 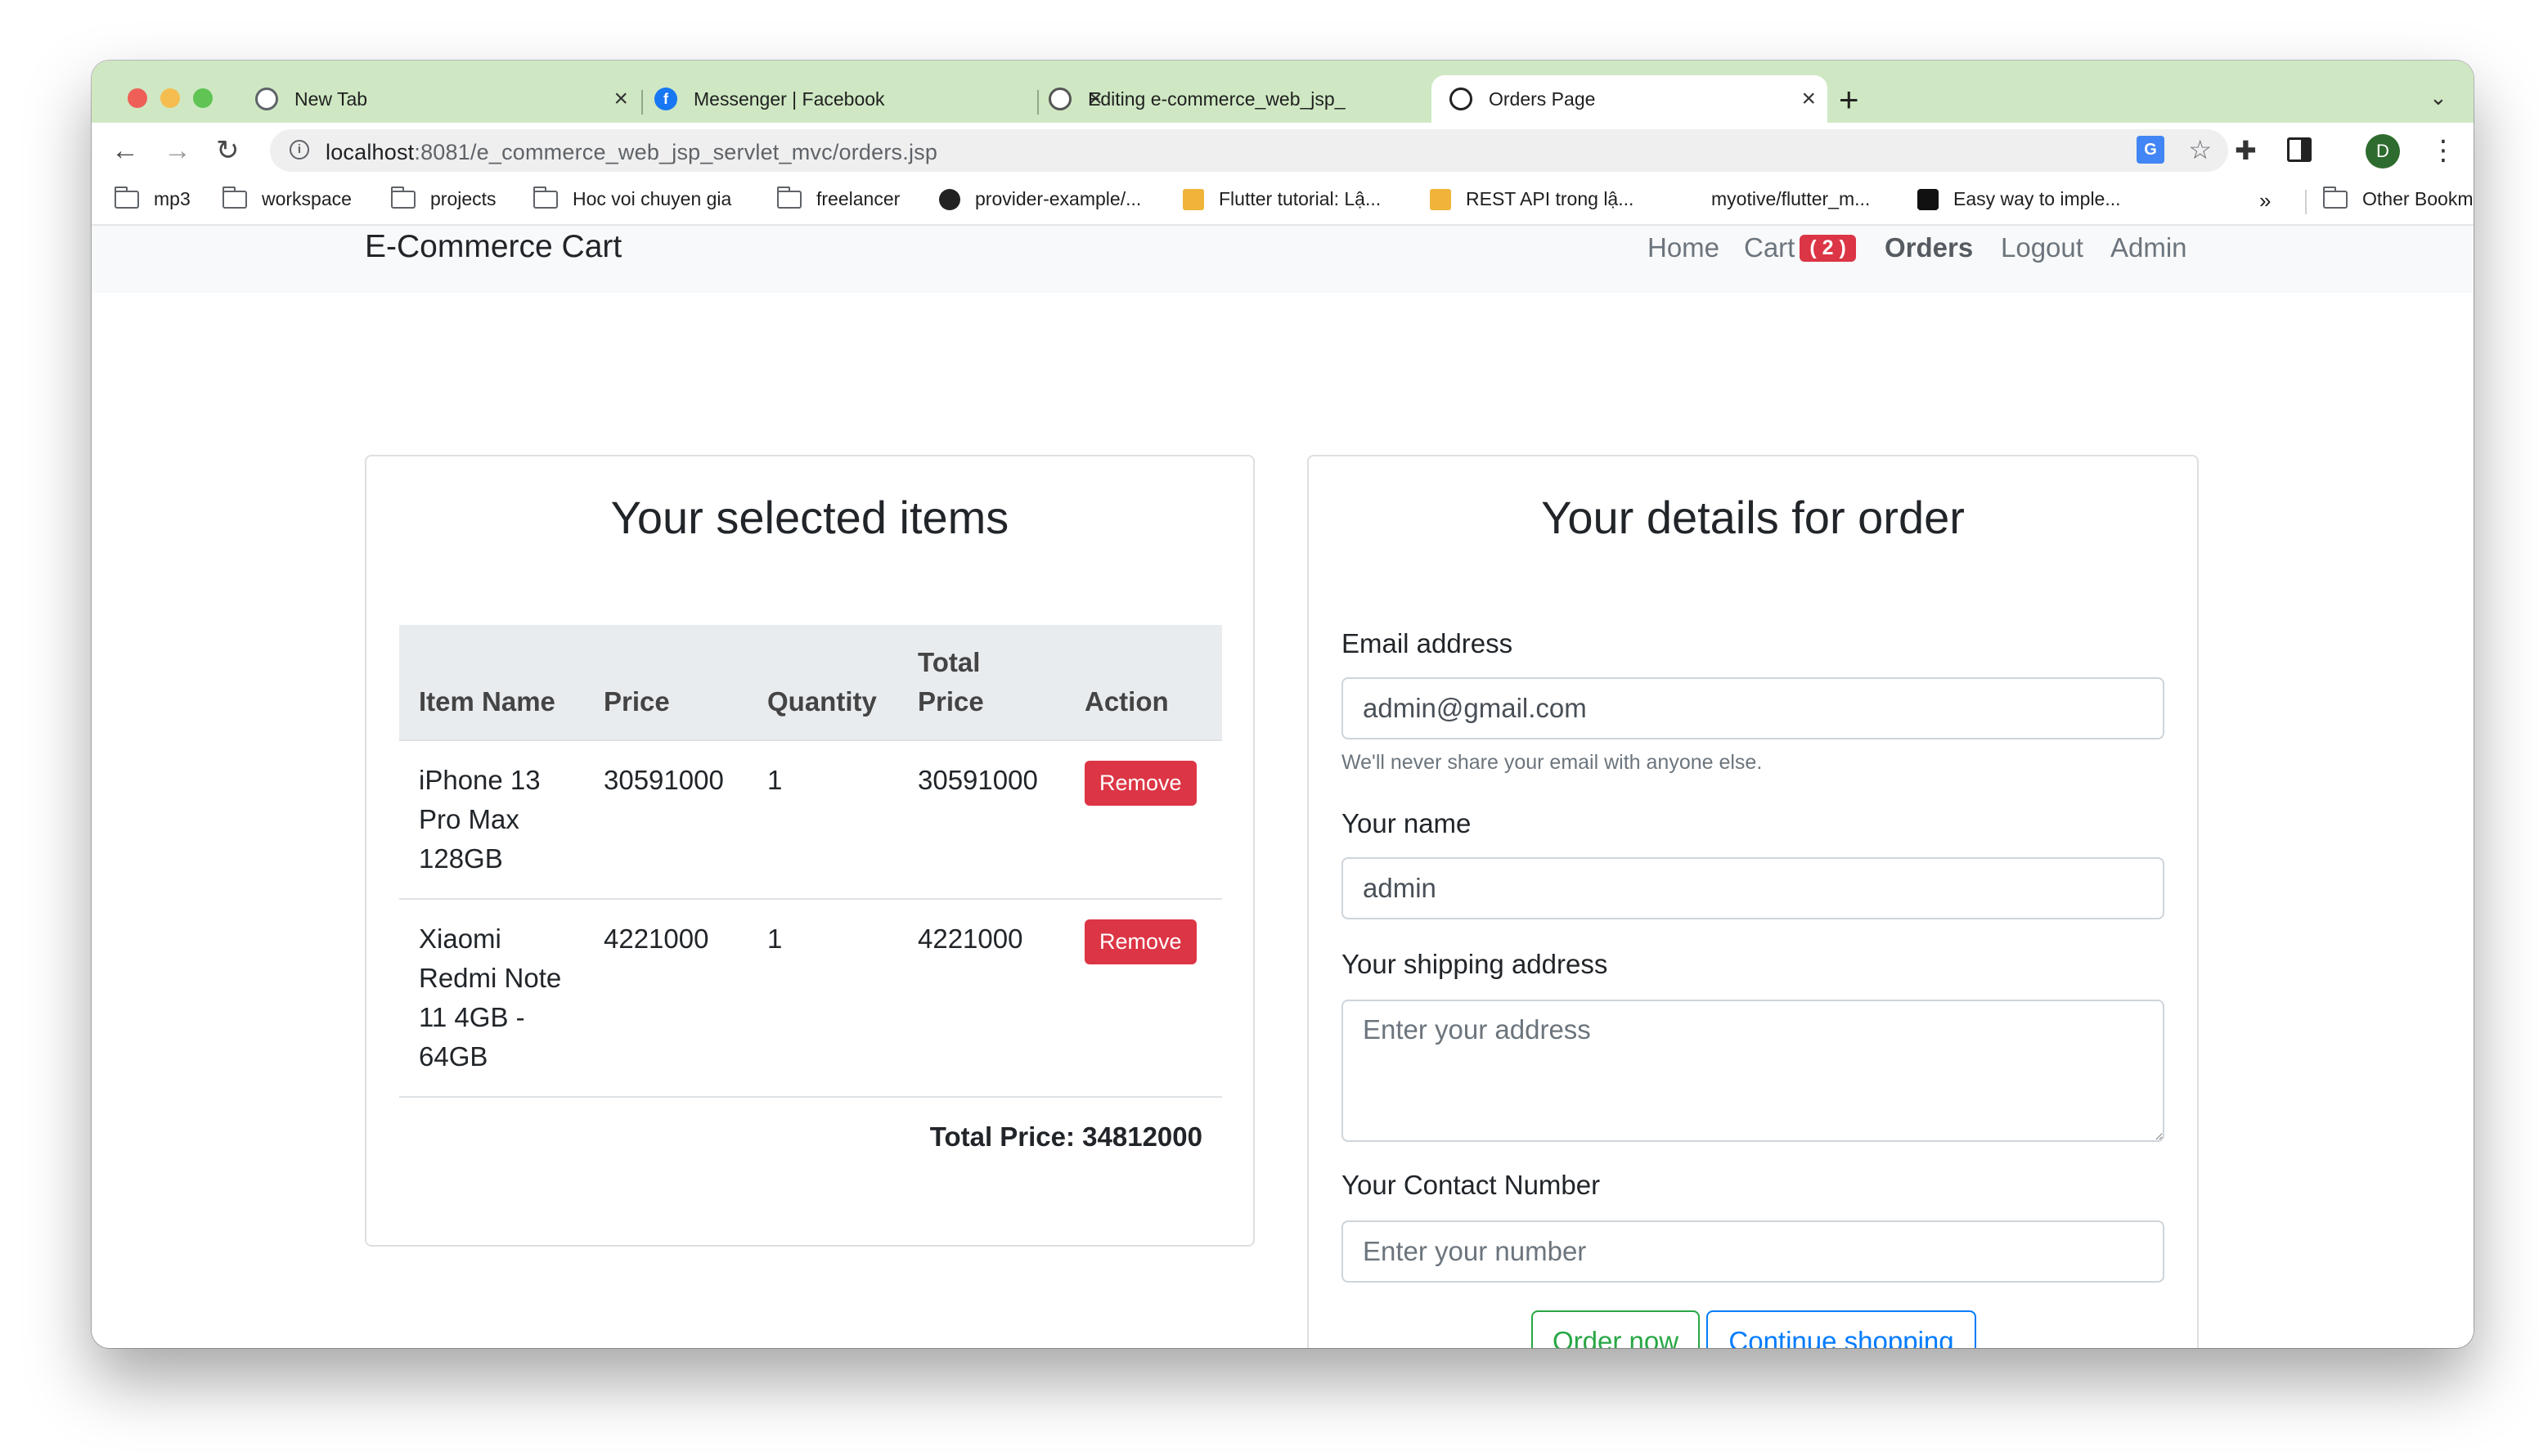 I want to click on tab-orders-page: Orders Page ×, so click(x=1629, y=99).